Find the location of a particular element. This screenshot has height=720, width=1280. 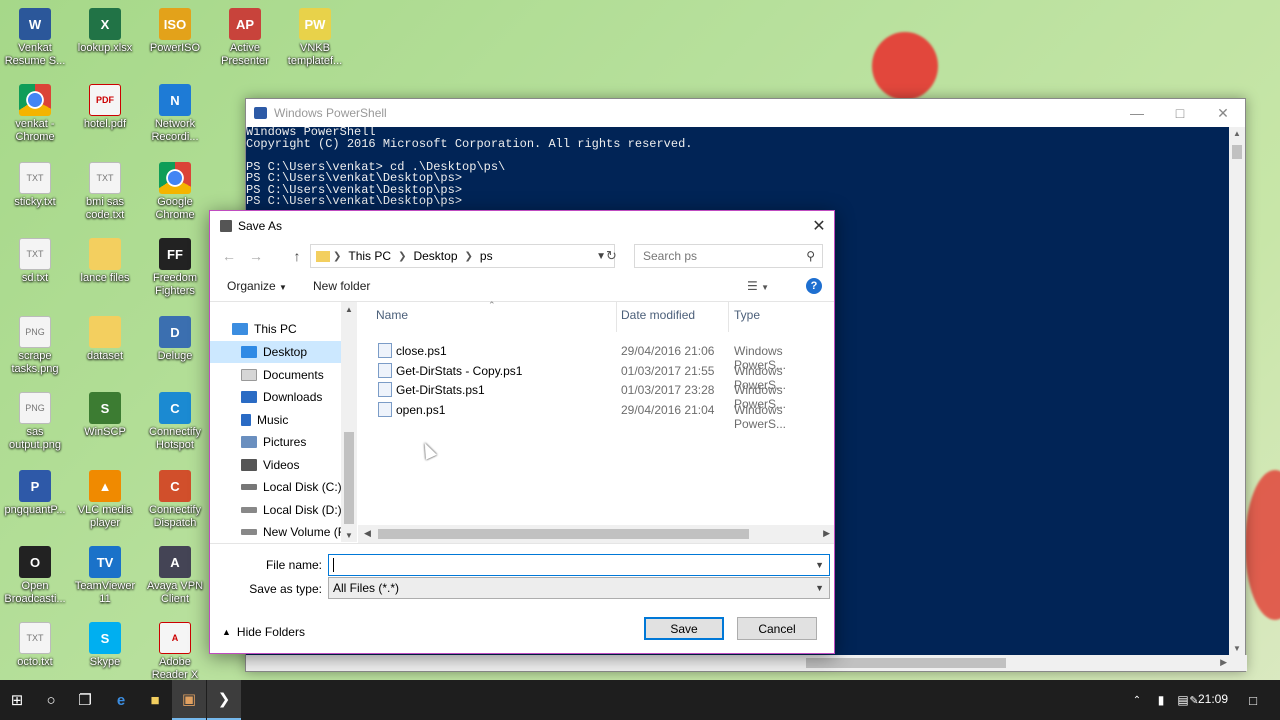

desktop-icon: TXT sticky.txt is located at coordinates (35, 185).